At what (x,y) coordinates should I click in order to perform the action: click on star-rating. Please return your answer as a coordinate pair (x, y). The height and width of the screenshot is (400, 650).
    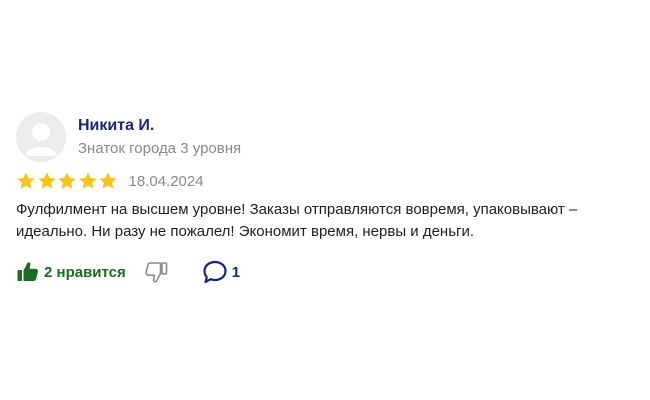
    Looking at the image, I should click on (67, 181).